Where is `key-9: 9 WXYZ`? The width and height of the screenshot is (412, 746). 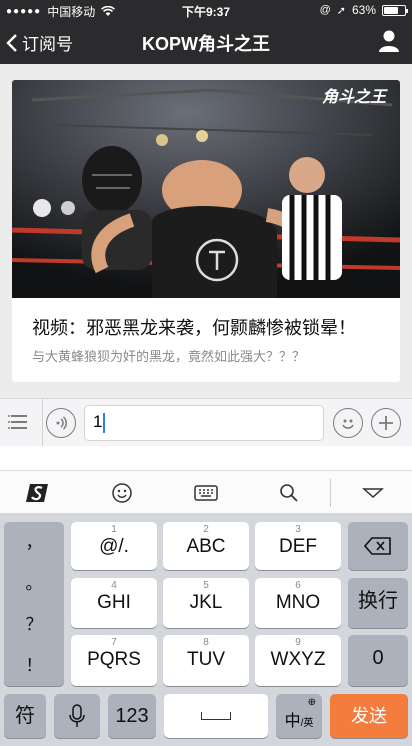
key-9: 9 WXYZ is located at coordinates (298, 660).